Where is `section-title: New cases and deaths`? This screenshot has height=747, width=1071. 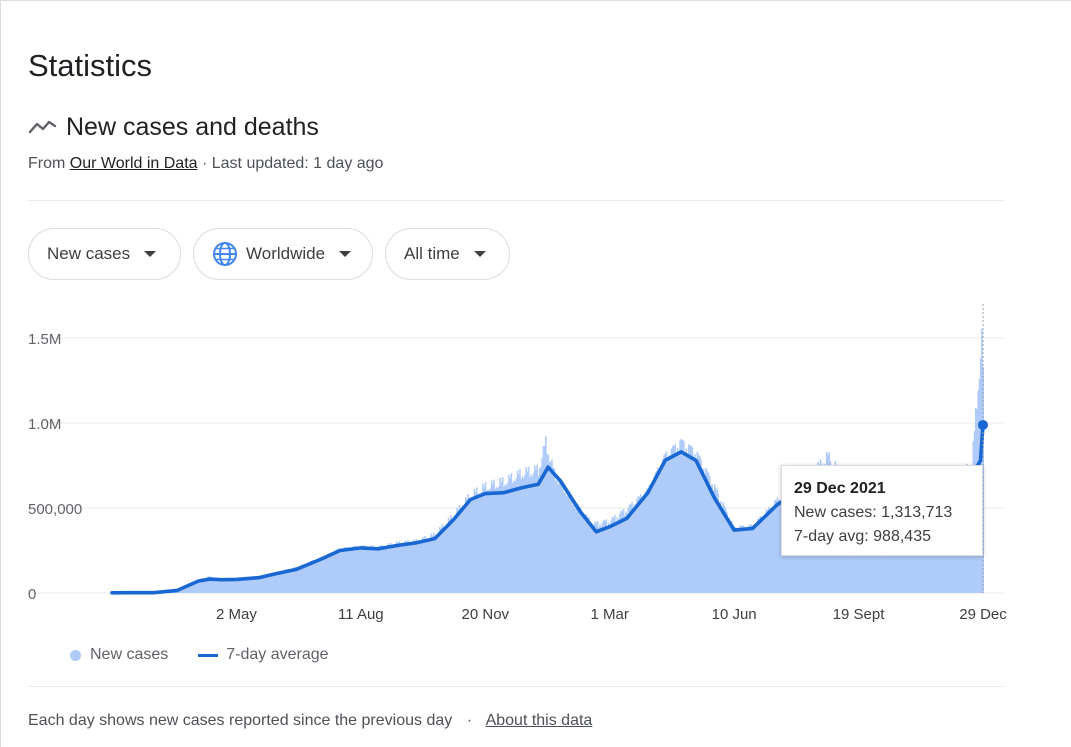 section-title: New cases and deaths is located at coordinates (192, 127).